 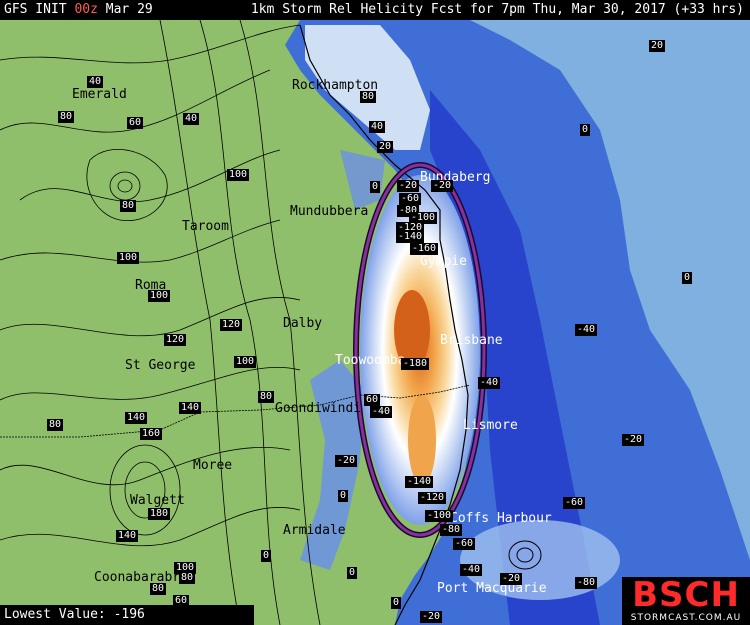 What do you see at coordinates (135, 123) in the screenshot?
I see `contour-label: 60` at bounding box center [135, 123].